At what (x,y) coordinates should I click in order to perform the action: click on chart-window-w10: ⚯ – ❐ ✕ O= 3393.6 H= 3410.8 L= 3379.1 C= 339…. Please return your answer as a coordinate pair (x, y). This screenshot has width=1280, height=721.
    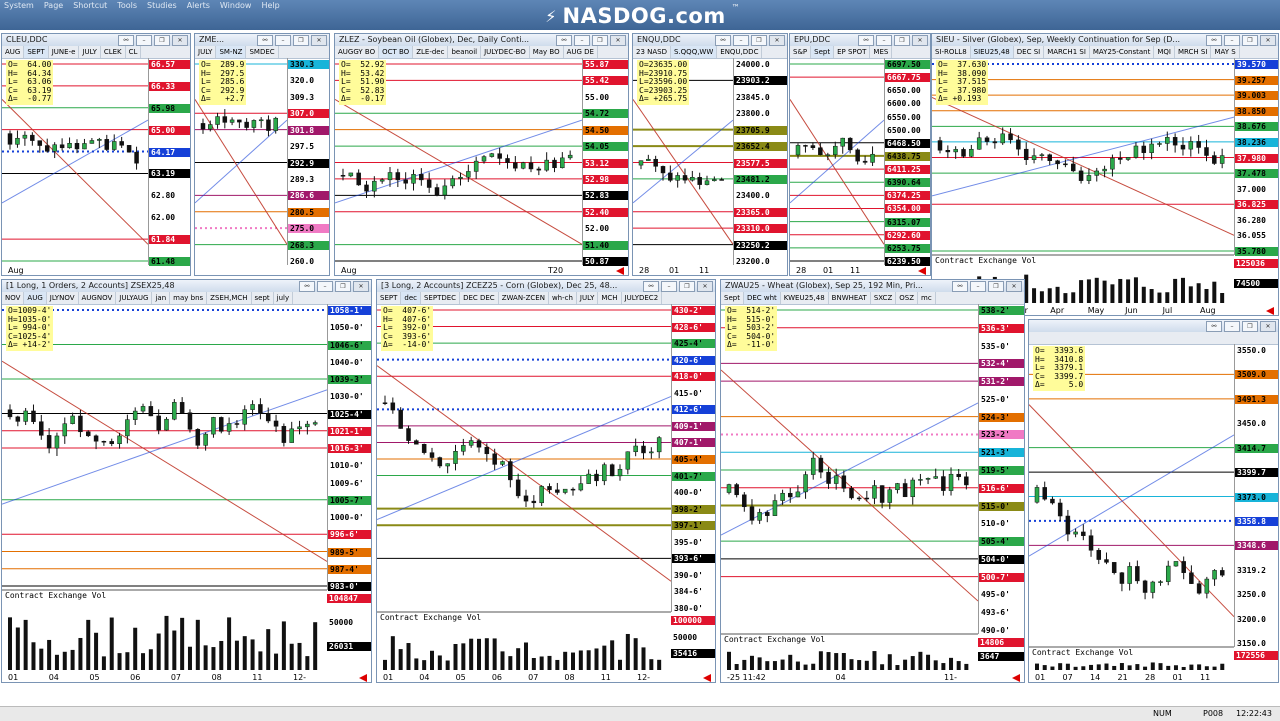
    Looking at the image, I should click on (1153, 501).